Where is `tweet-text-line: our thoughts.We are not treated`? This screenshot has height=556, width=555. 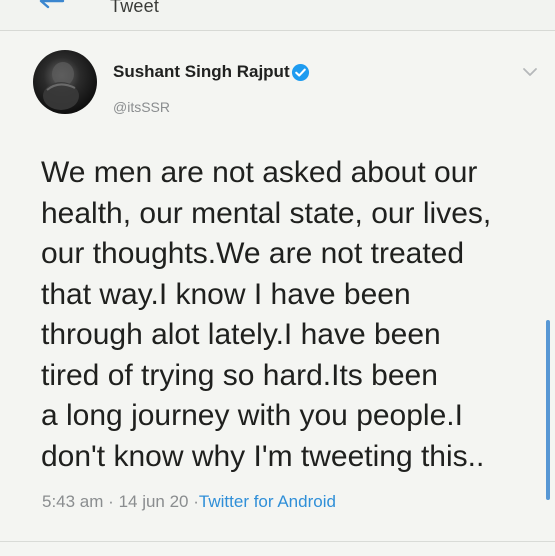
tweet-text-line: our thoughts.We are not treated is located at coordinates (253, 253).